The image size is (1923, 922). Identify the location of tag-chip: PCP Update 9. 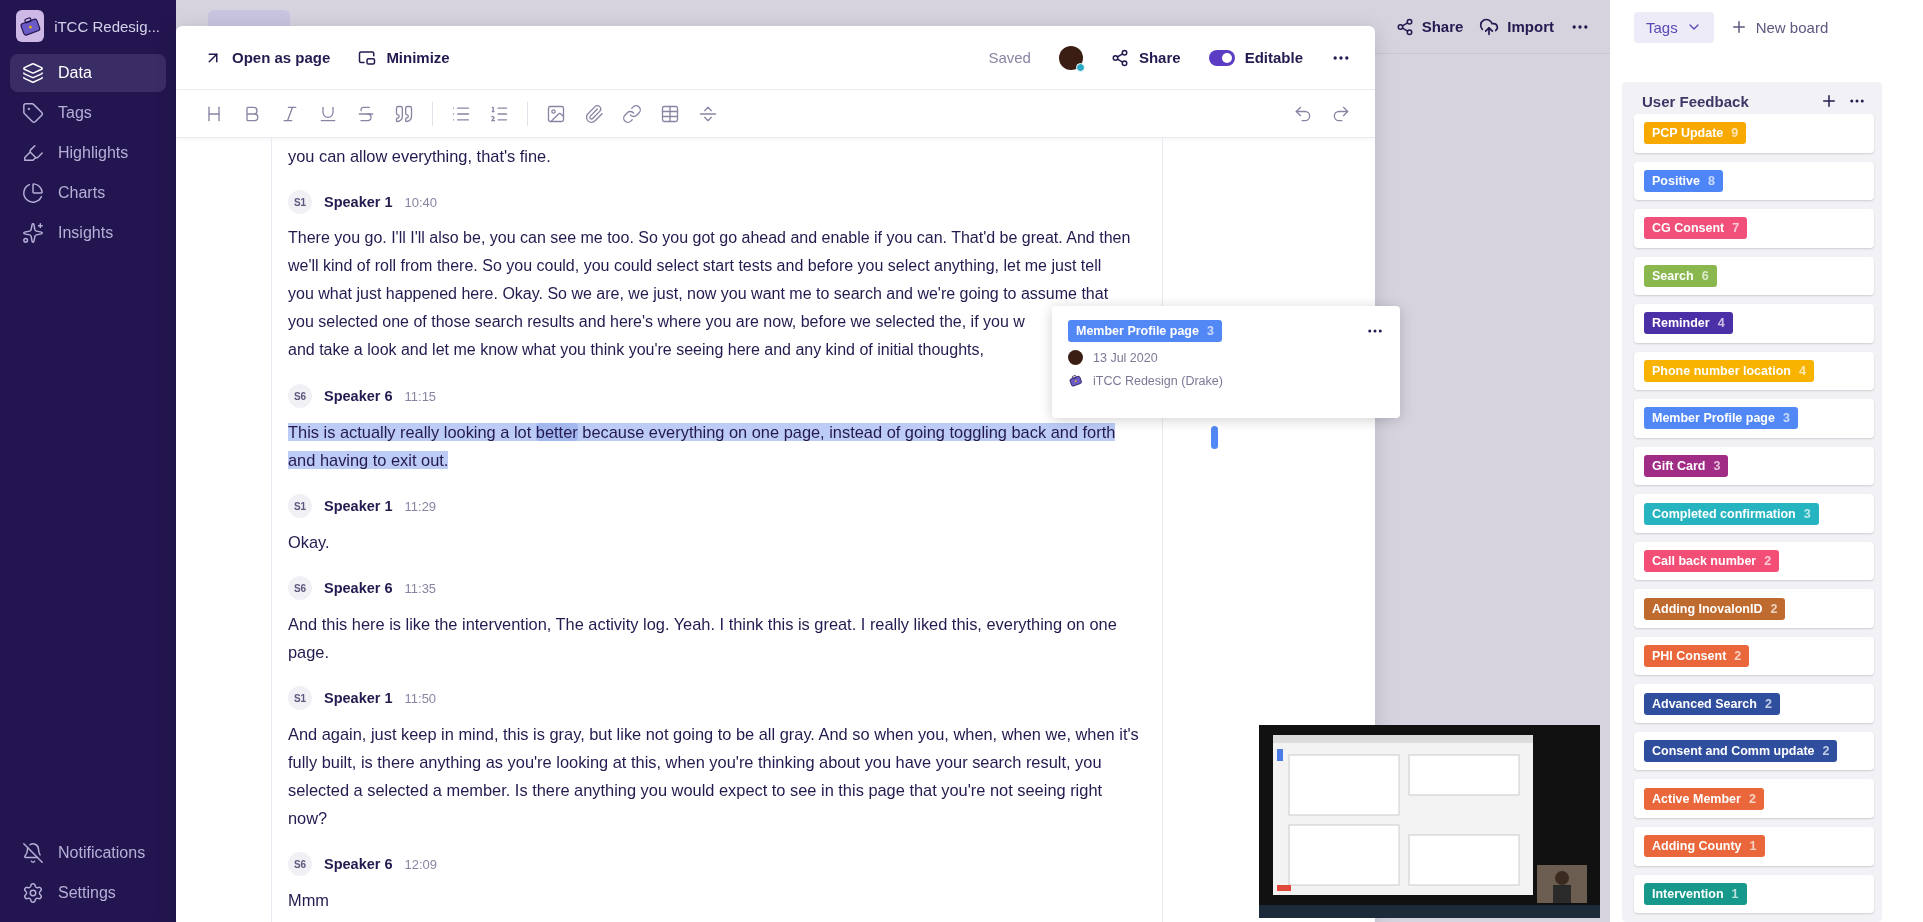
(1695, 133).